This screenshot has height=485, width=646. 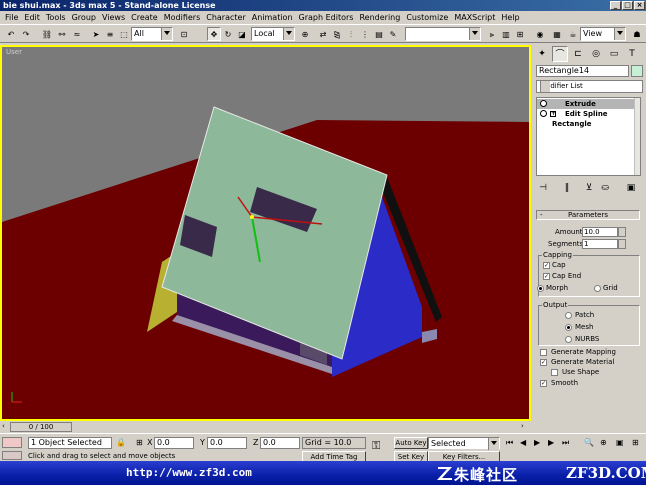 What do you see at coordinates (305, 34) in the screenshot?
I see `pivot-center-icon: ⊕` at bounding box center [305, 34].